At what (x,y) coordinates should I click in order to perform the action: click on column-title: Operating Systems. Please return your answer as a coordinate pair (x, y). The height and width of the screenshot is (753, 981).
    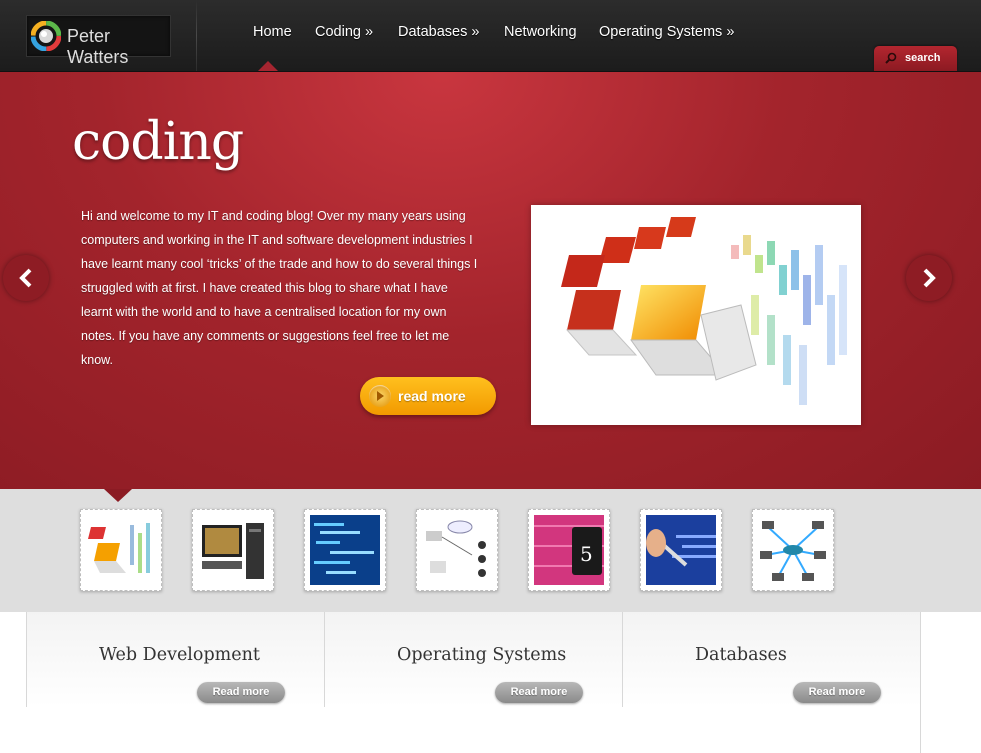
    Looking at the image, I should click on (482, 655).